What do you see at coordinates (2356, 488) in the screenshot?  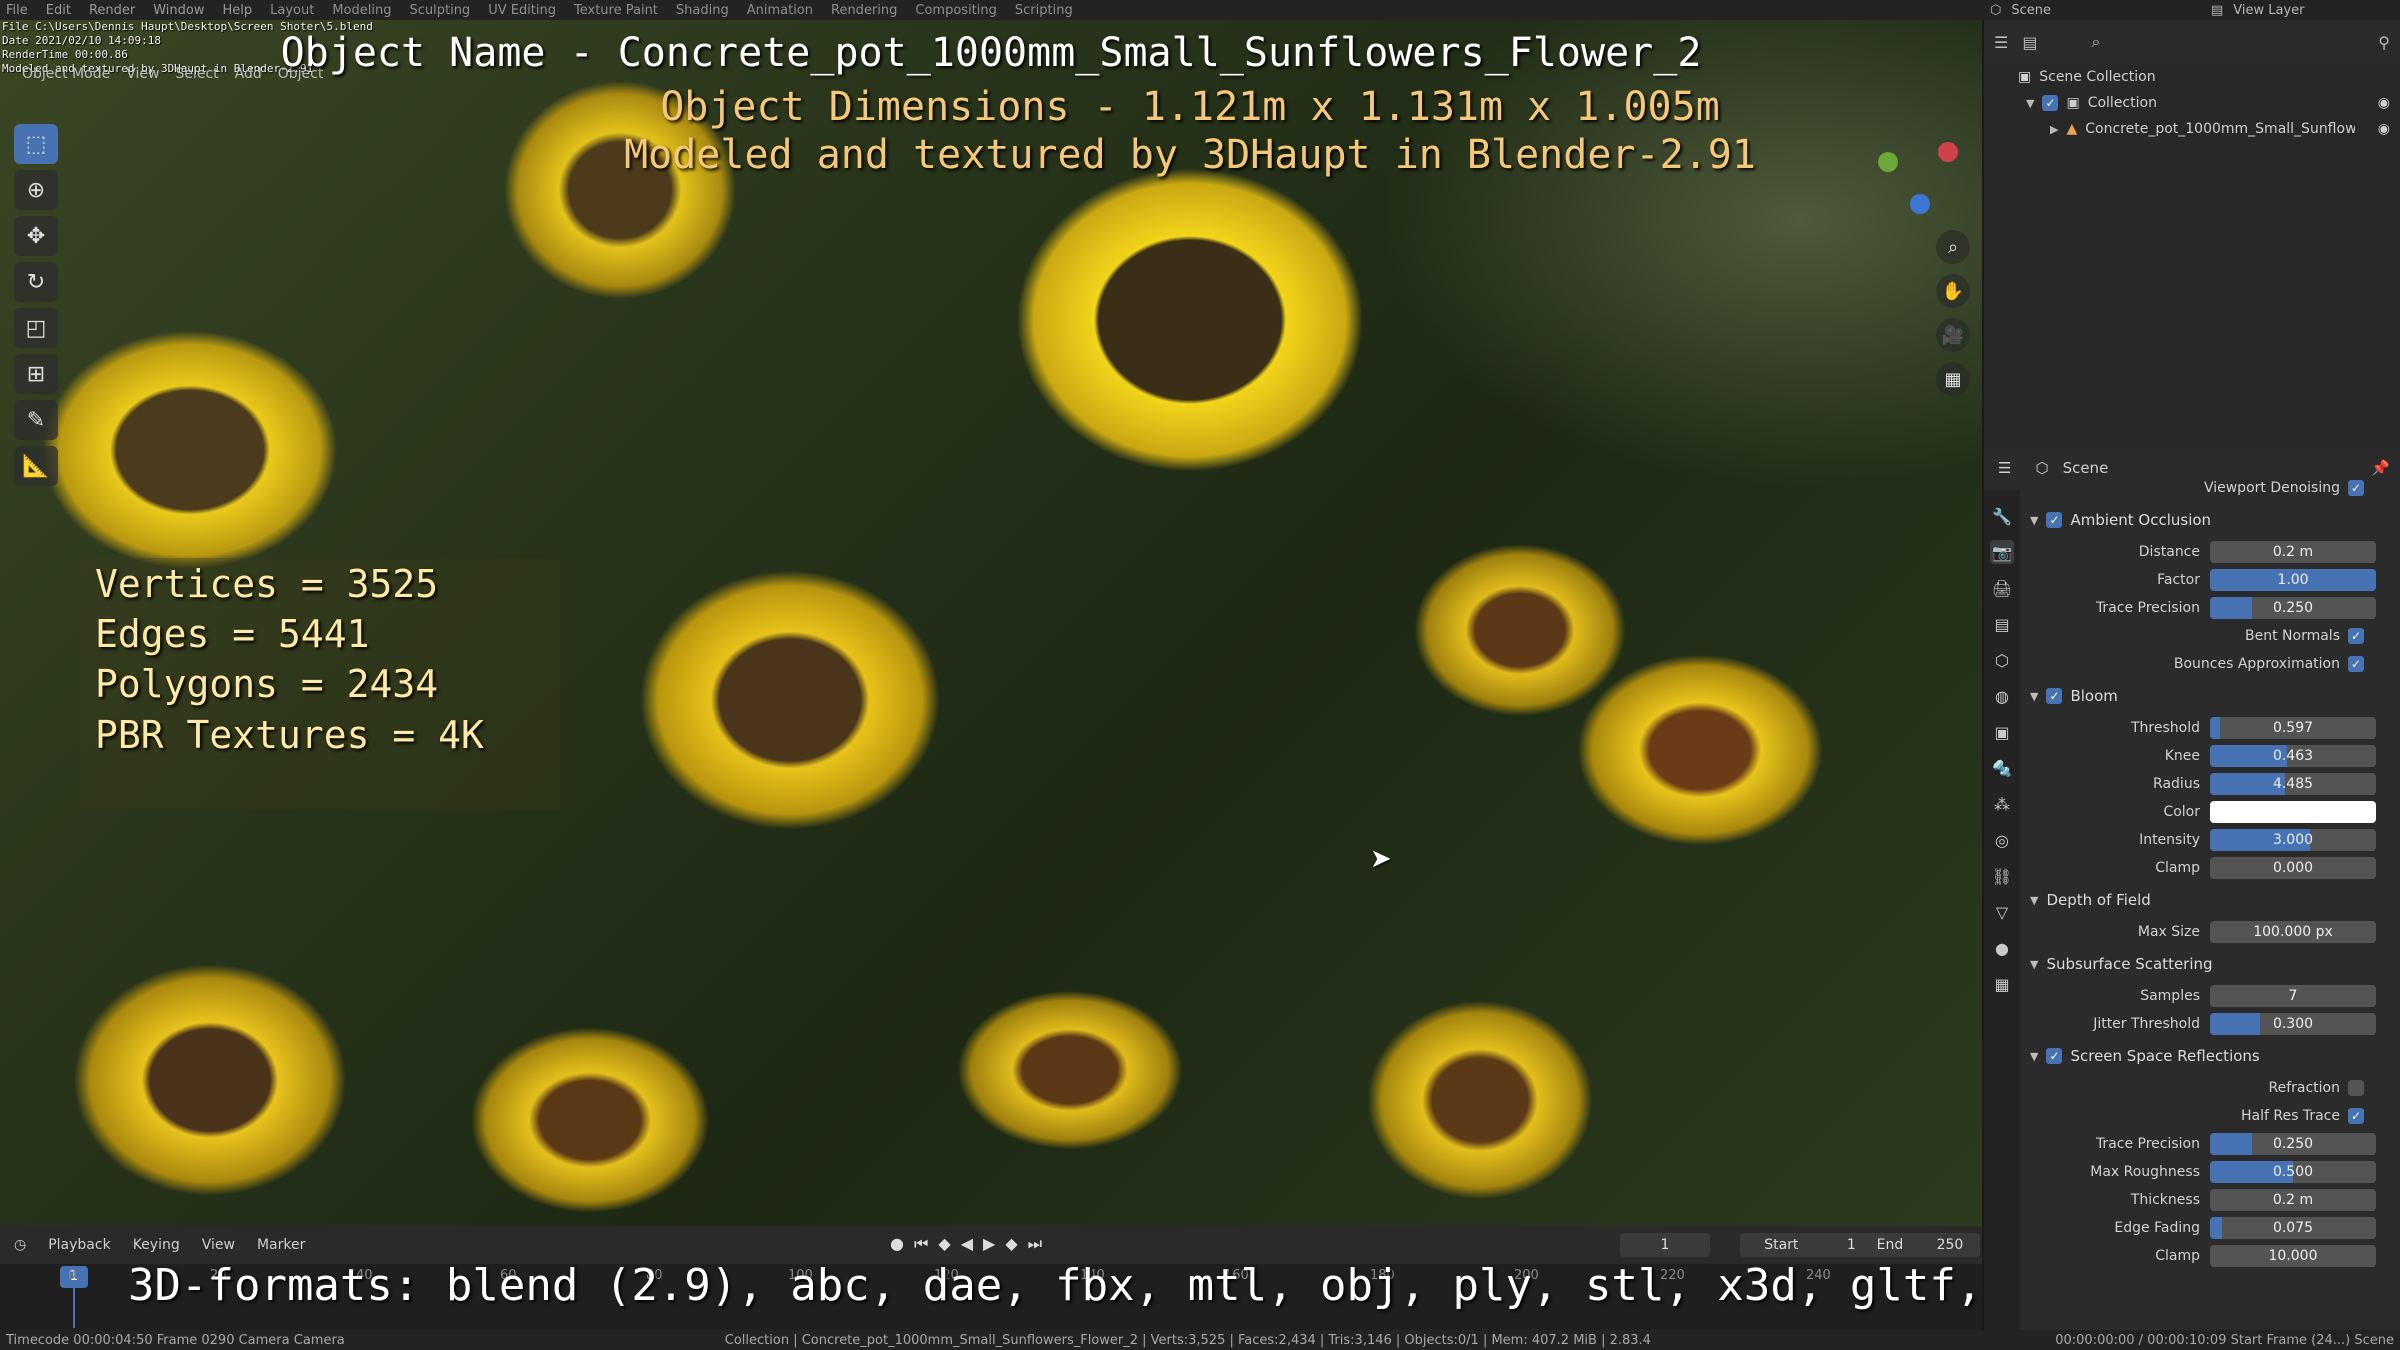 I see `viewport-denoising-checkbox: ✓` at bounding box center [2356, 488].